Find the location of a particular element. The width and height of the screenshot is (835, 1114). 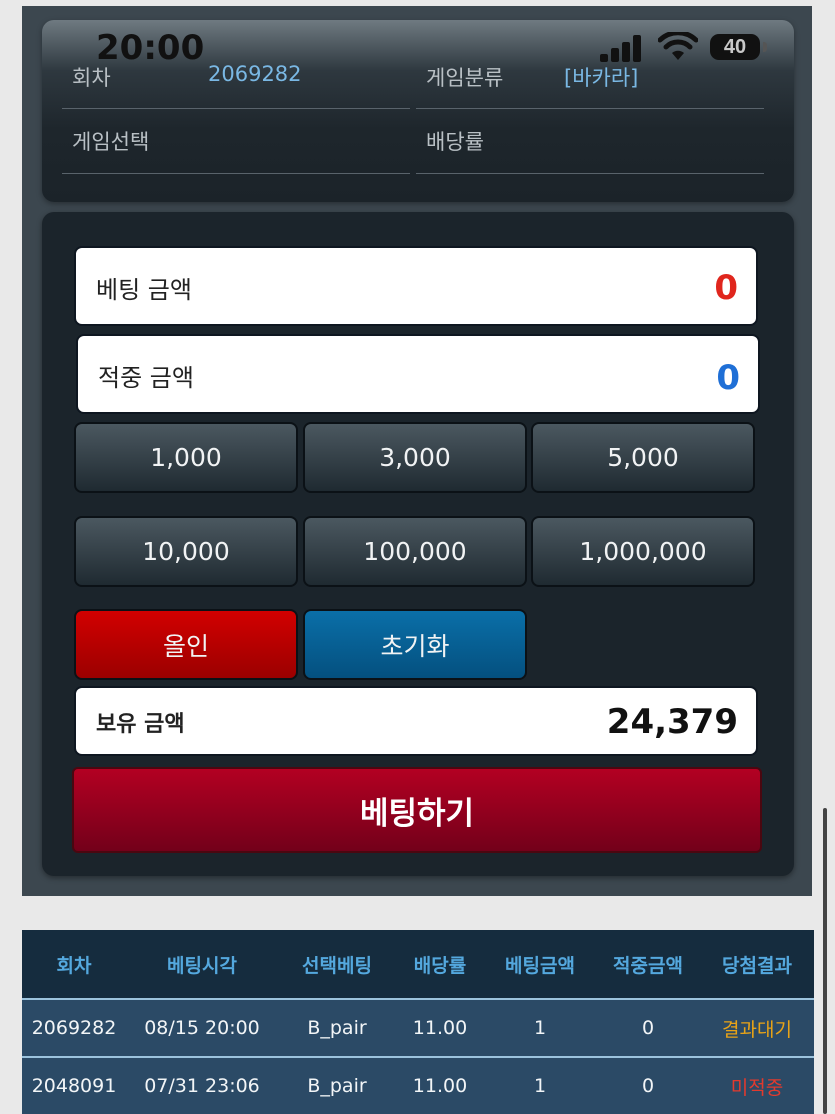

table-row: 2048091 07/31 23:06 B_pair 11.00 1 0 미적중 is located at coordinates (418, 1085).